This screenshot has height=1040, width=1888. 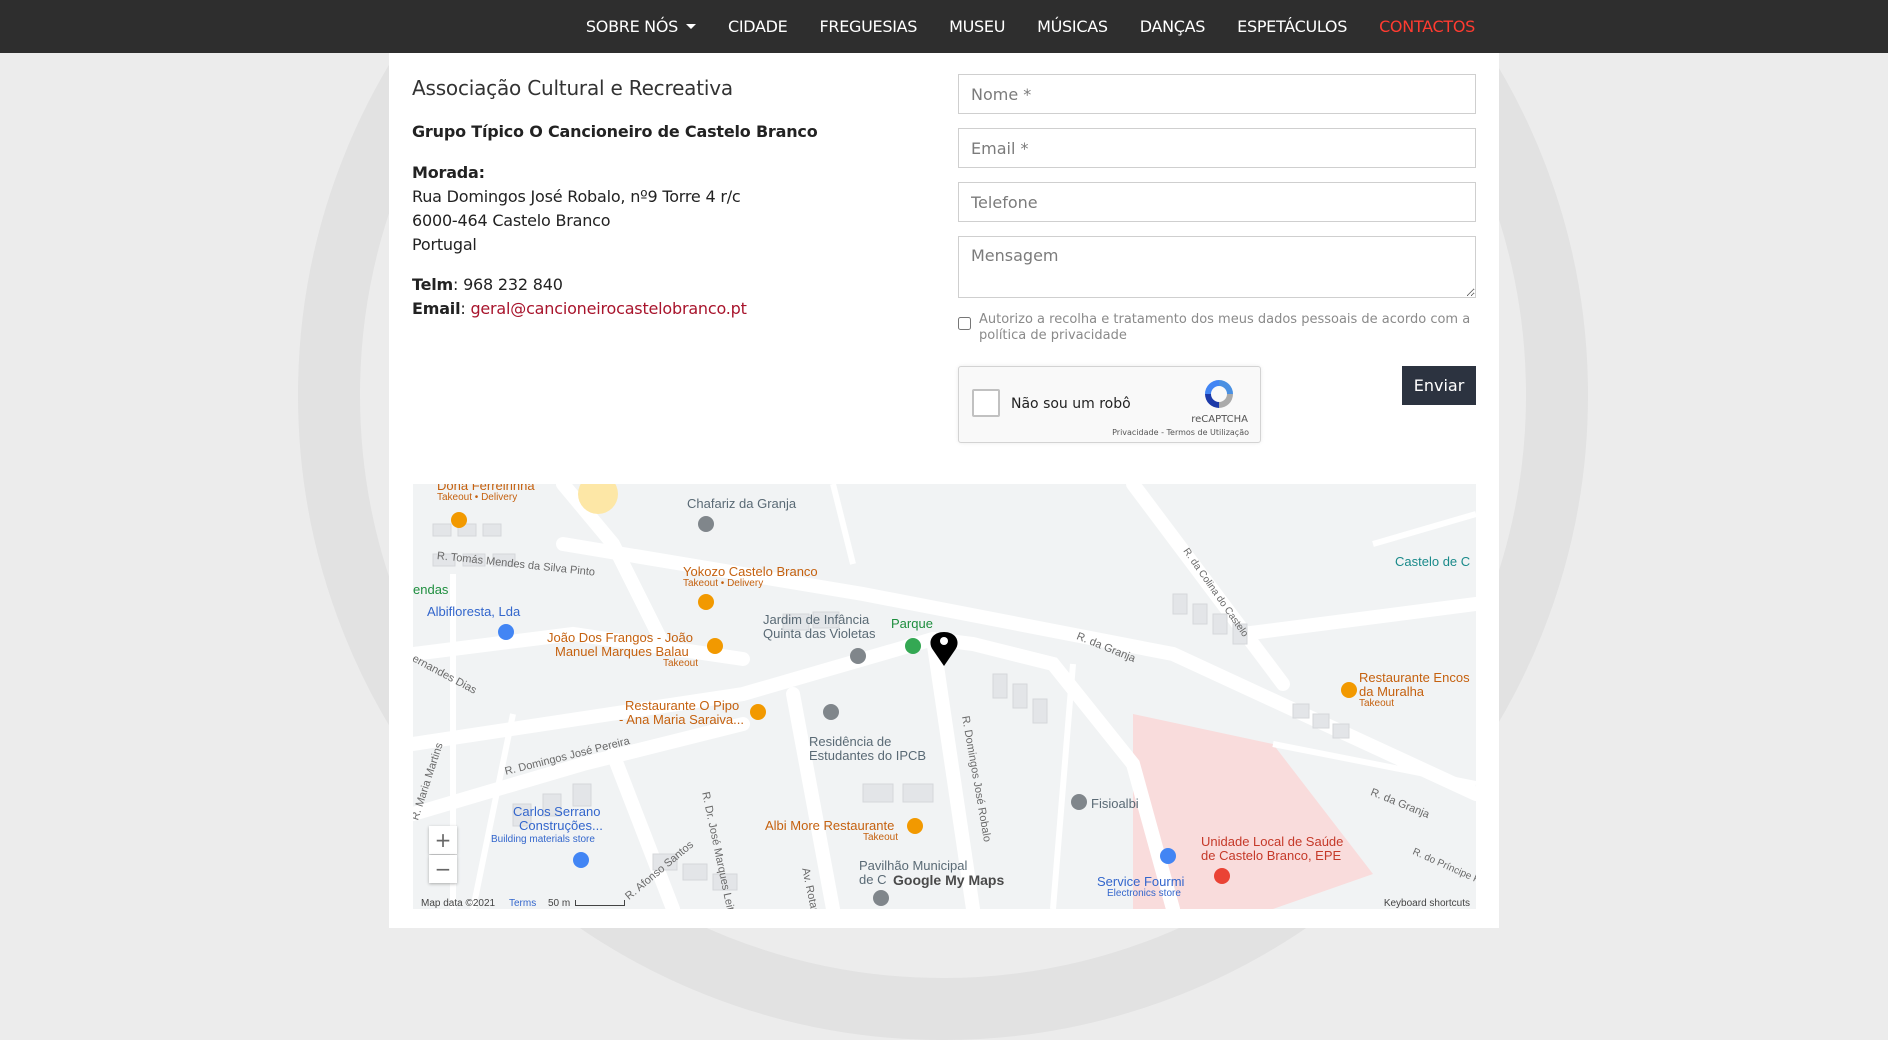 I want to click on map-terms-link: Terms, so click(x=522, y=903).